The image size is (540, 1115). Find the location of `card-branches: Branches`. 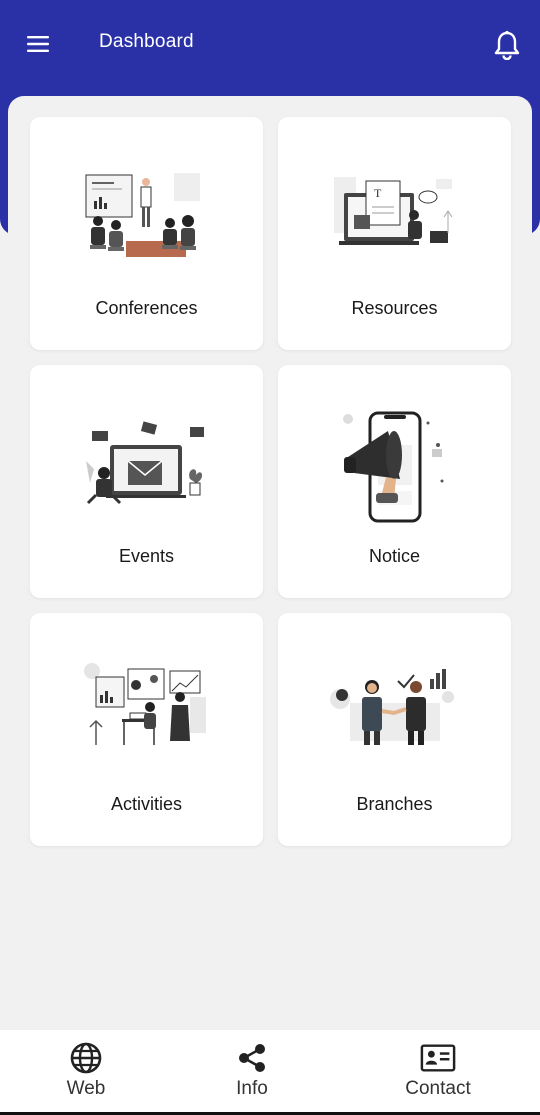

card-branches: Branches is located at coordinates (394, 729).